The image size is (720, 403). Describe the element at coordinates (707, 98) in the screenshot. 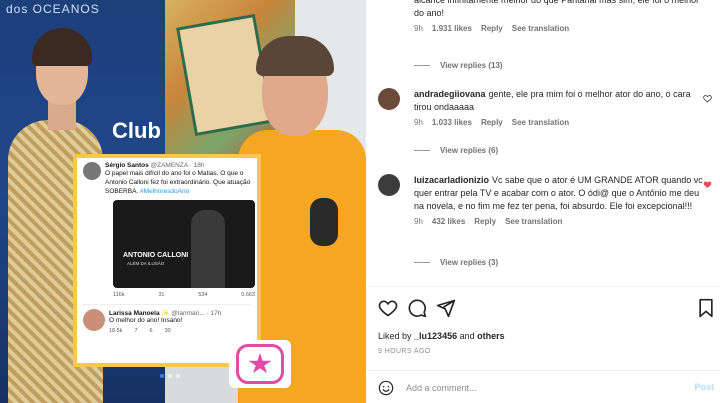

I see `heart-icon` at that location.